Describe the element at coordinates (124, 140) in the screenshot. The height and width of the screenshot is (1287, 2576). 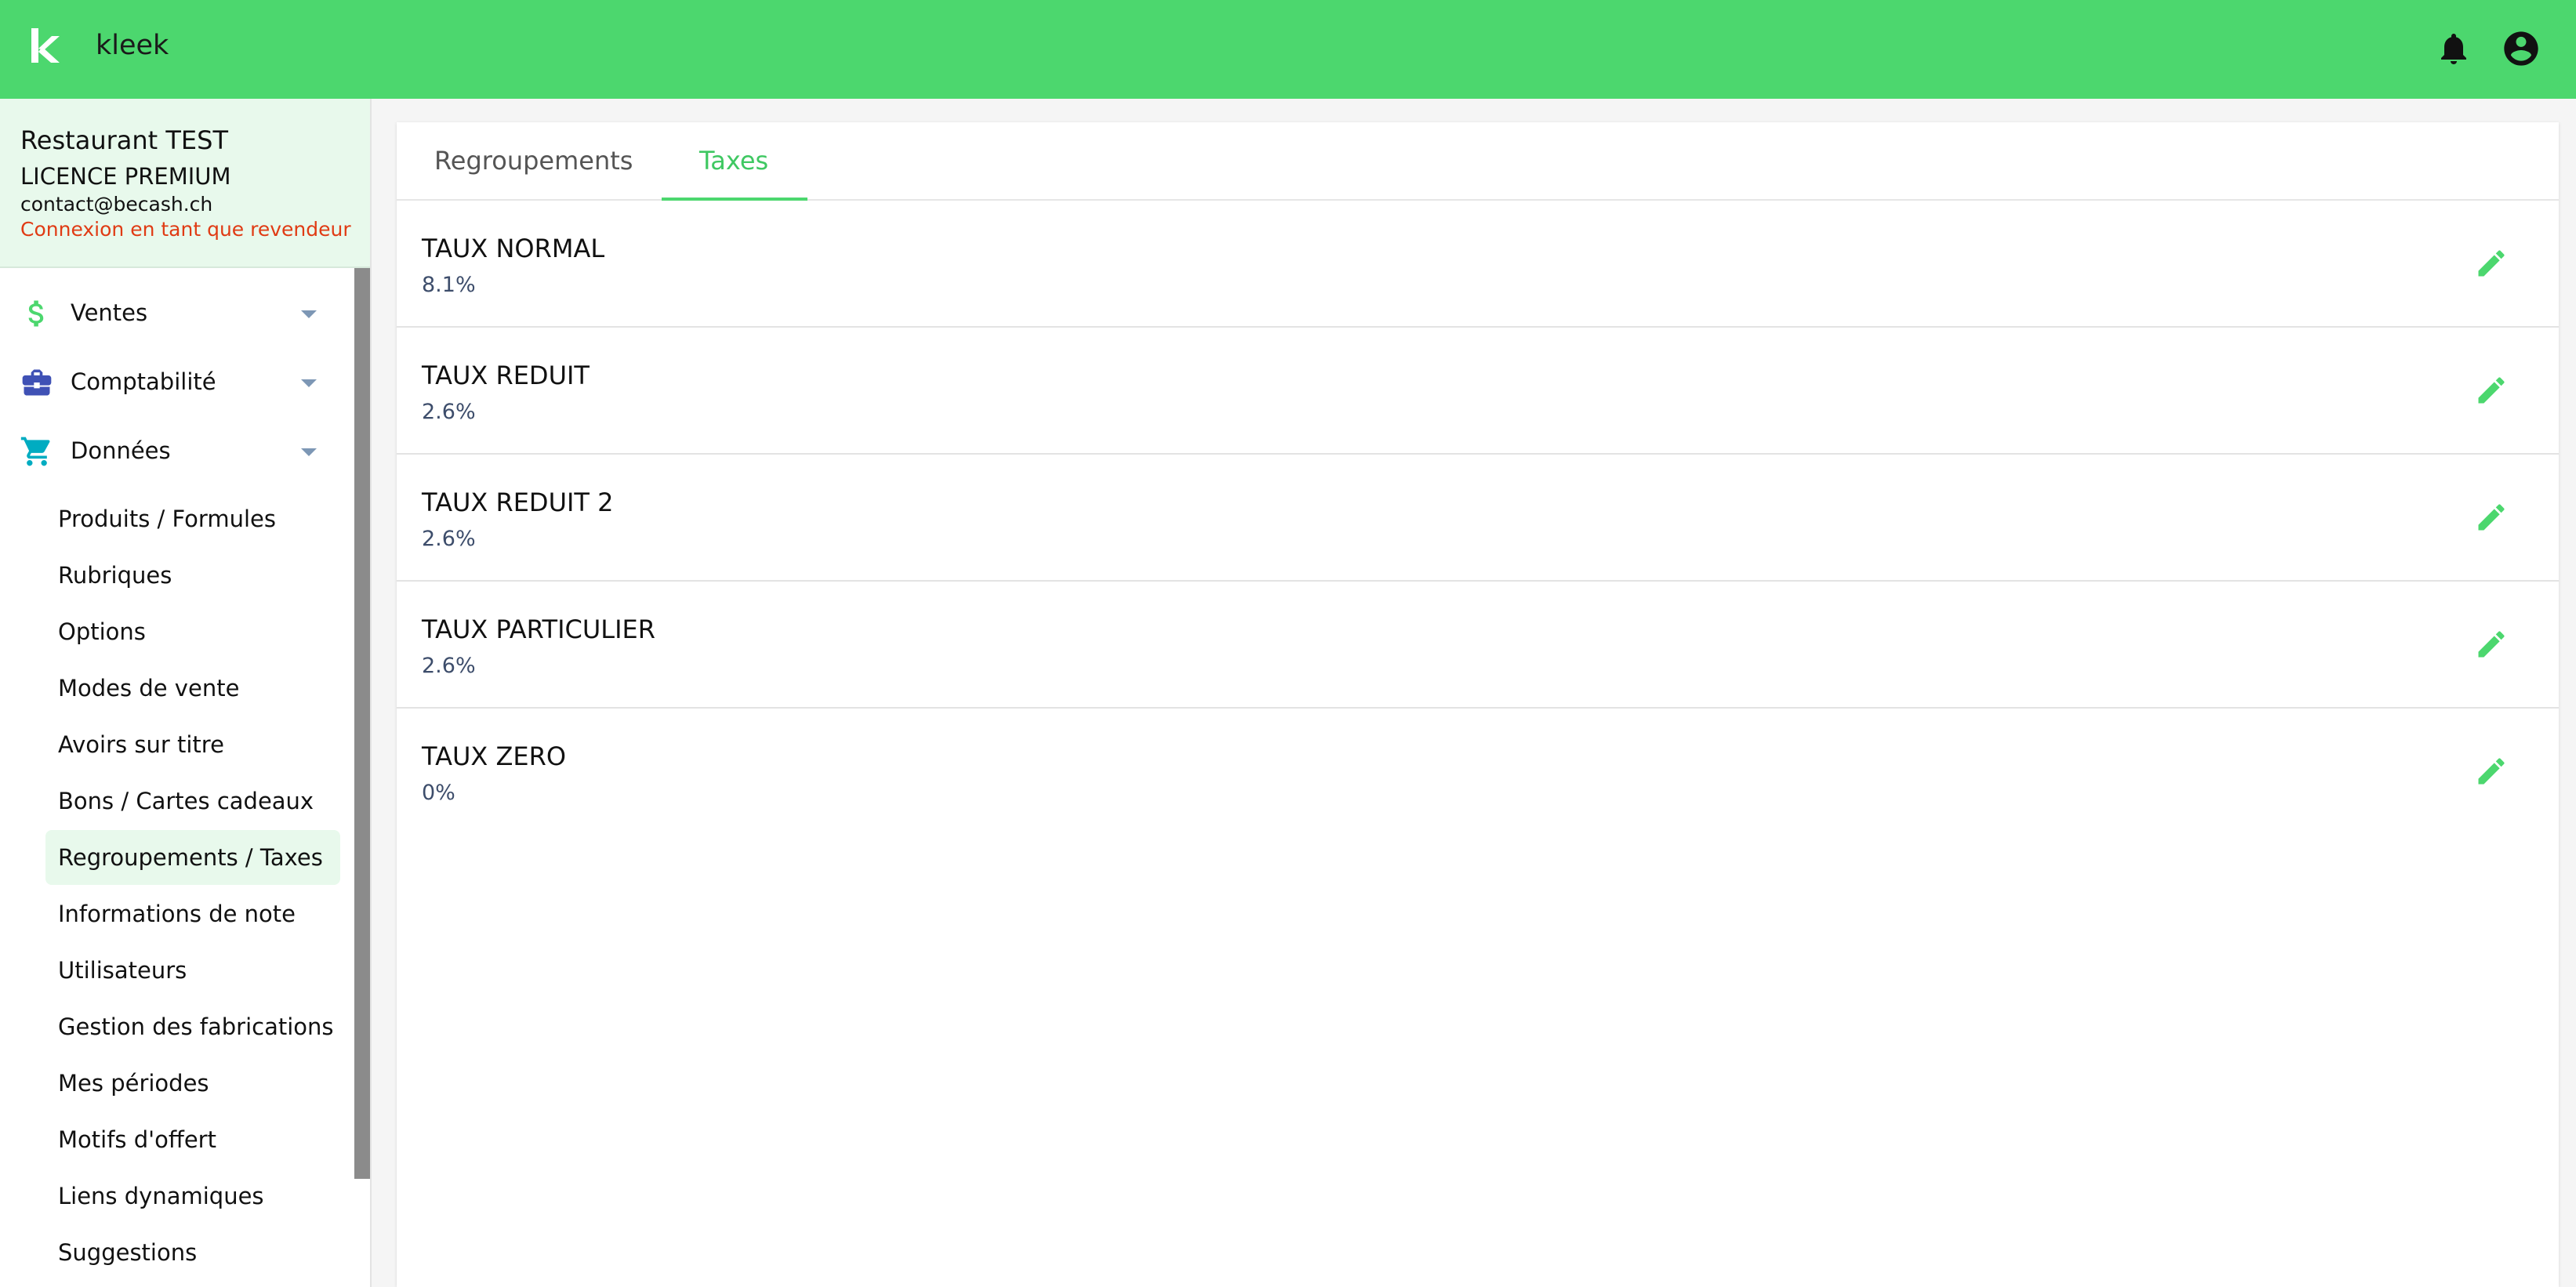
I see `restaurant-name: Restaurant TEST` at that location.